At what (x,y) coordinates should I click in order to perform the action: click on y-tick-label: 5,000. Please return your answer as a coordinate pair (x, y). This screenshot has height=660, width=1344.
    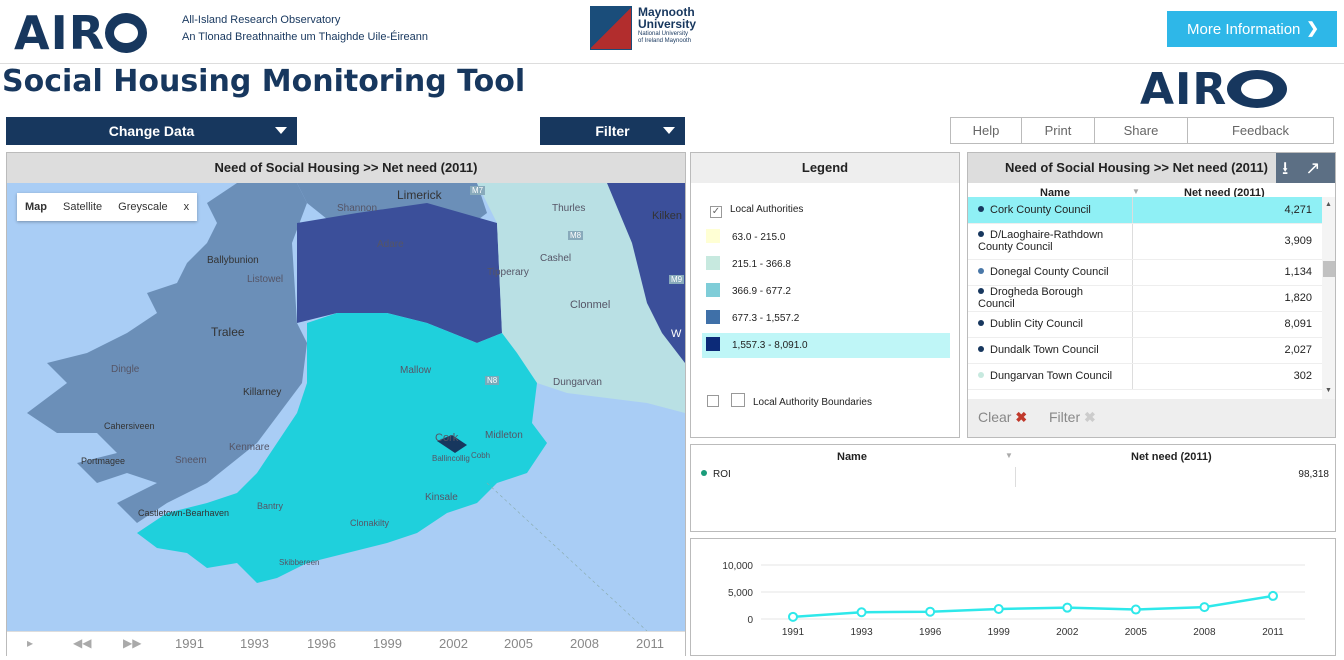
    Looking at the image, I should click on (740, 593).